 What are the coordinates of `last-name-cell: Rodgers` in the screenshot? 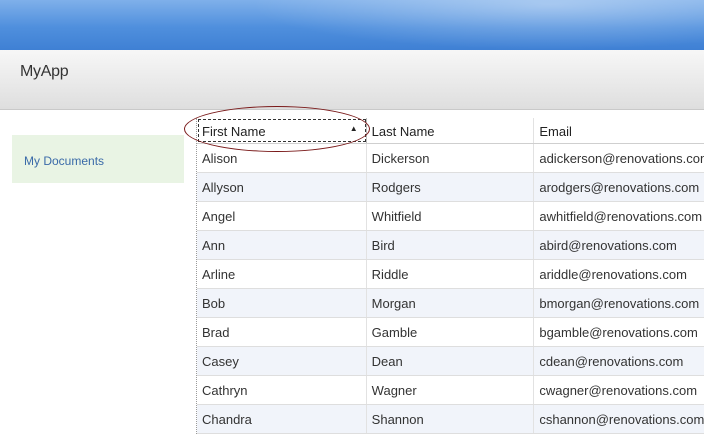 It's located at (451, 187).